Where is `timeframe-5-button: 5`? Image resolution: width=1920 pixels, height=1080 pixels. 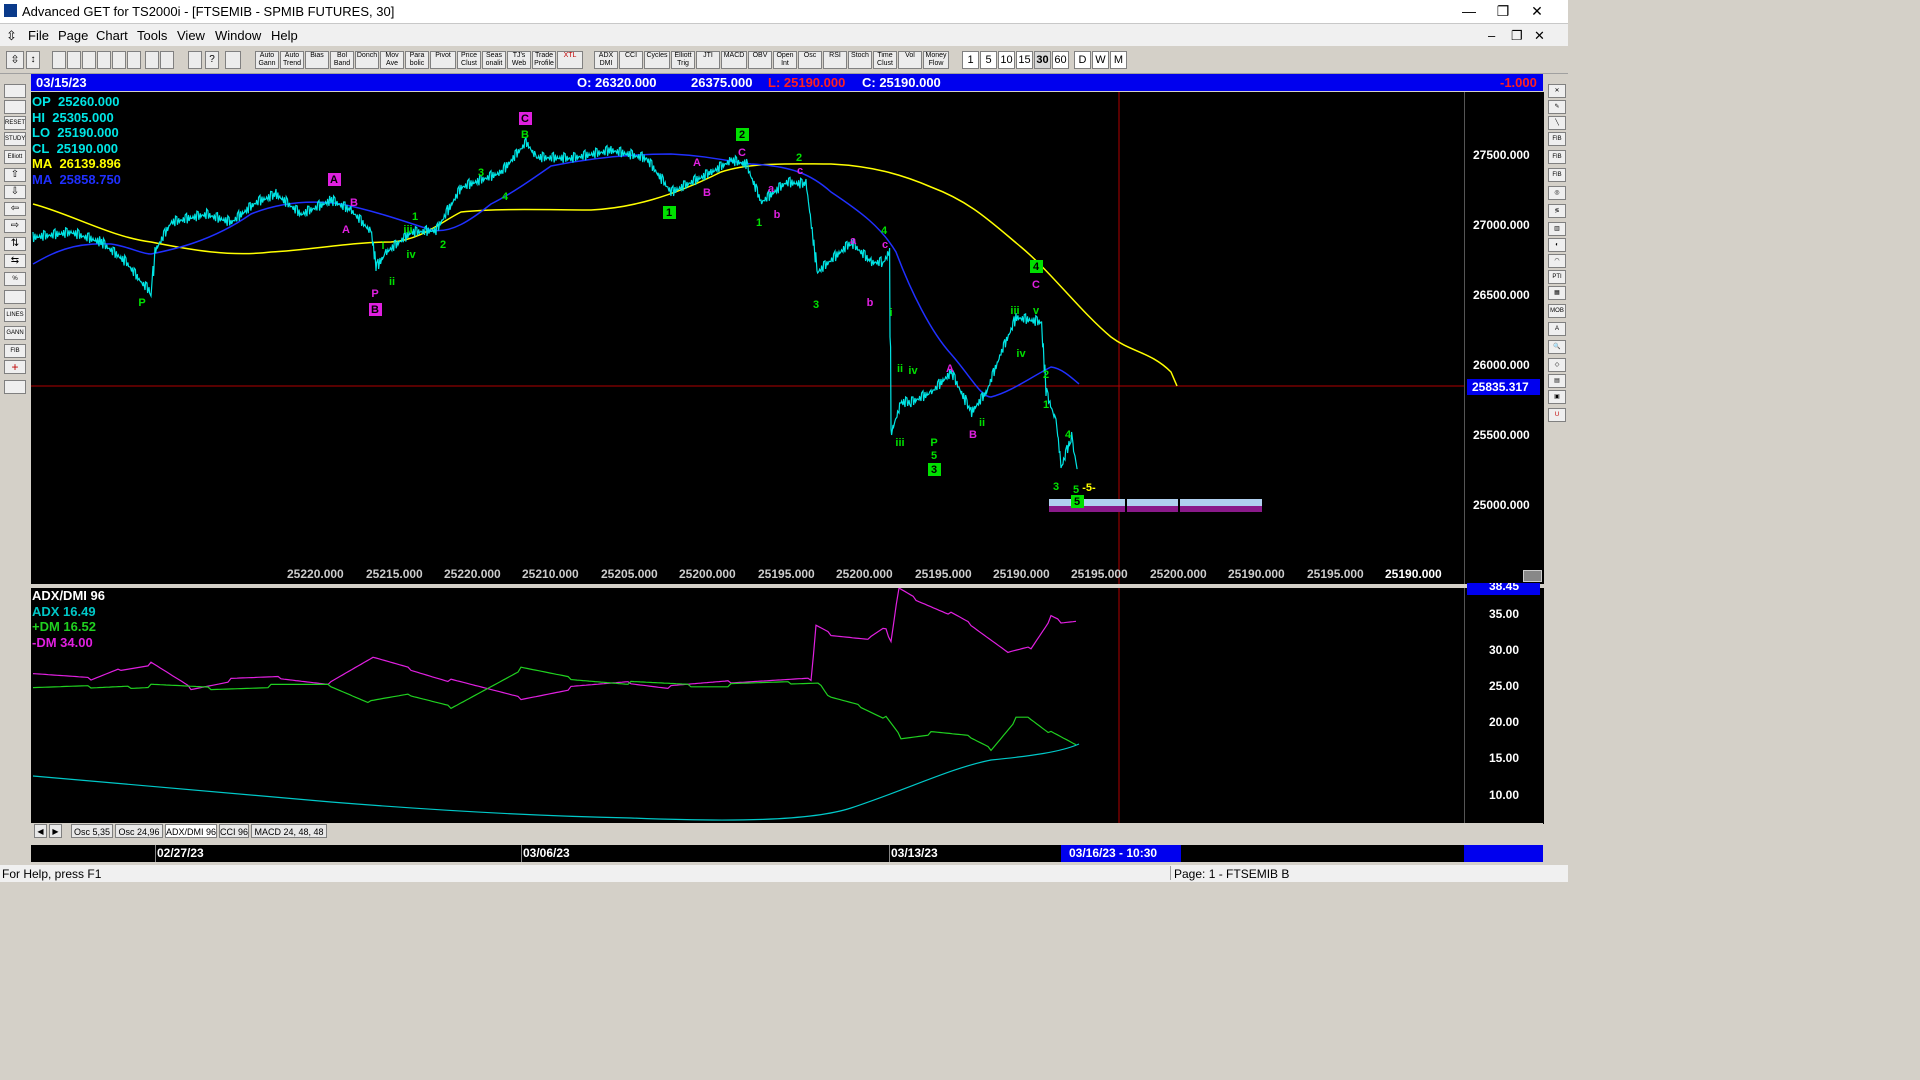 timeframe-5-button: 5 is located at coordinates (988, 60).